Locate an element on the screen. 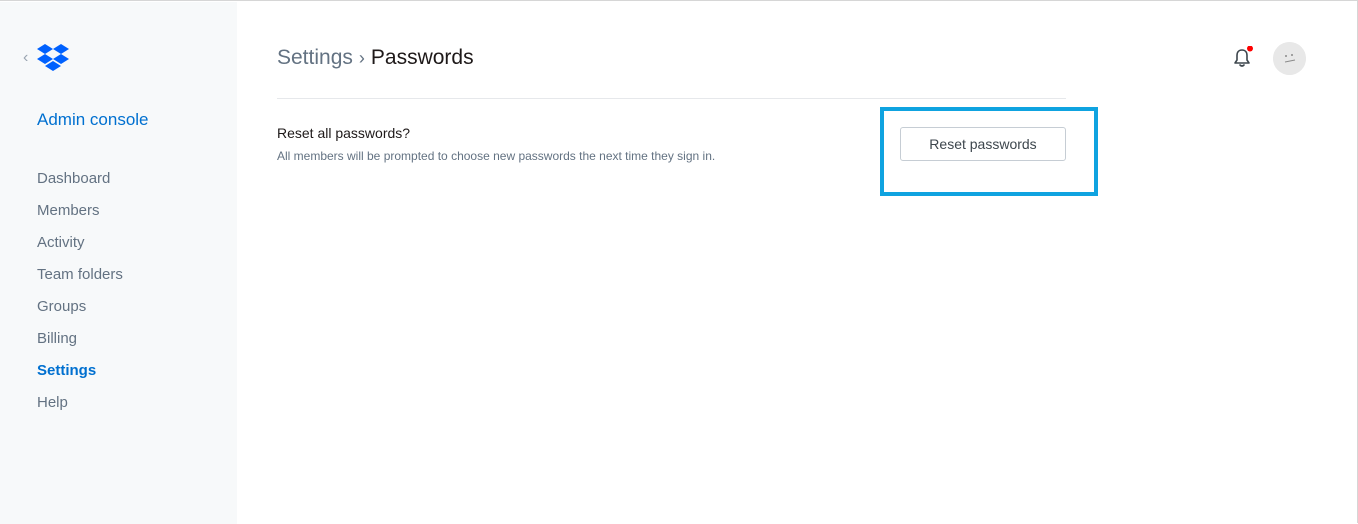 This screenshot has width=1358, height=524. dropbox-logo-icon is located at coordinates (53, 59).